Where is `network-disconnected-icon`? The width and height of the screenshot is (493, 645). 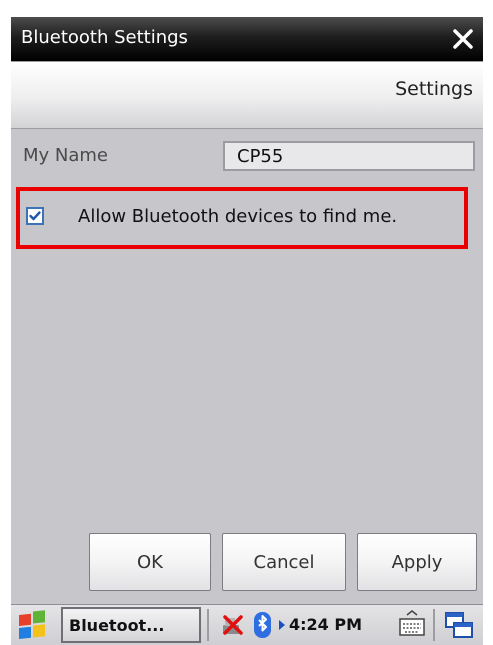 network-disconnected-icon is located at coordinates (233, 625).